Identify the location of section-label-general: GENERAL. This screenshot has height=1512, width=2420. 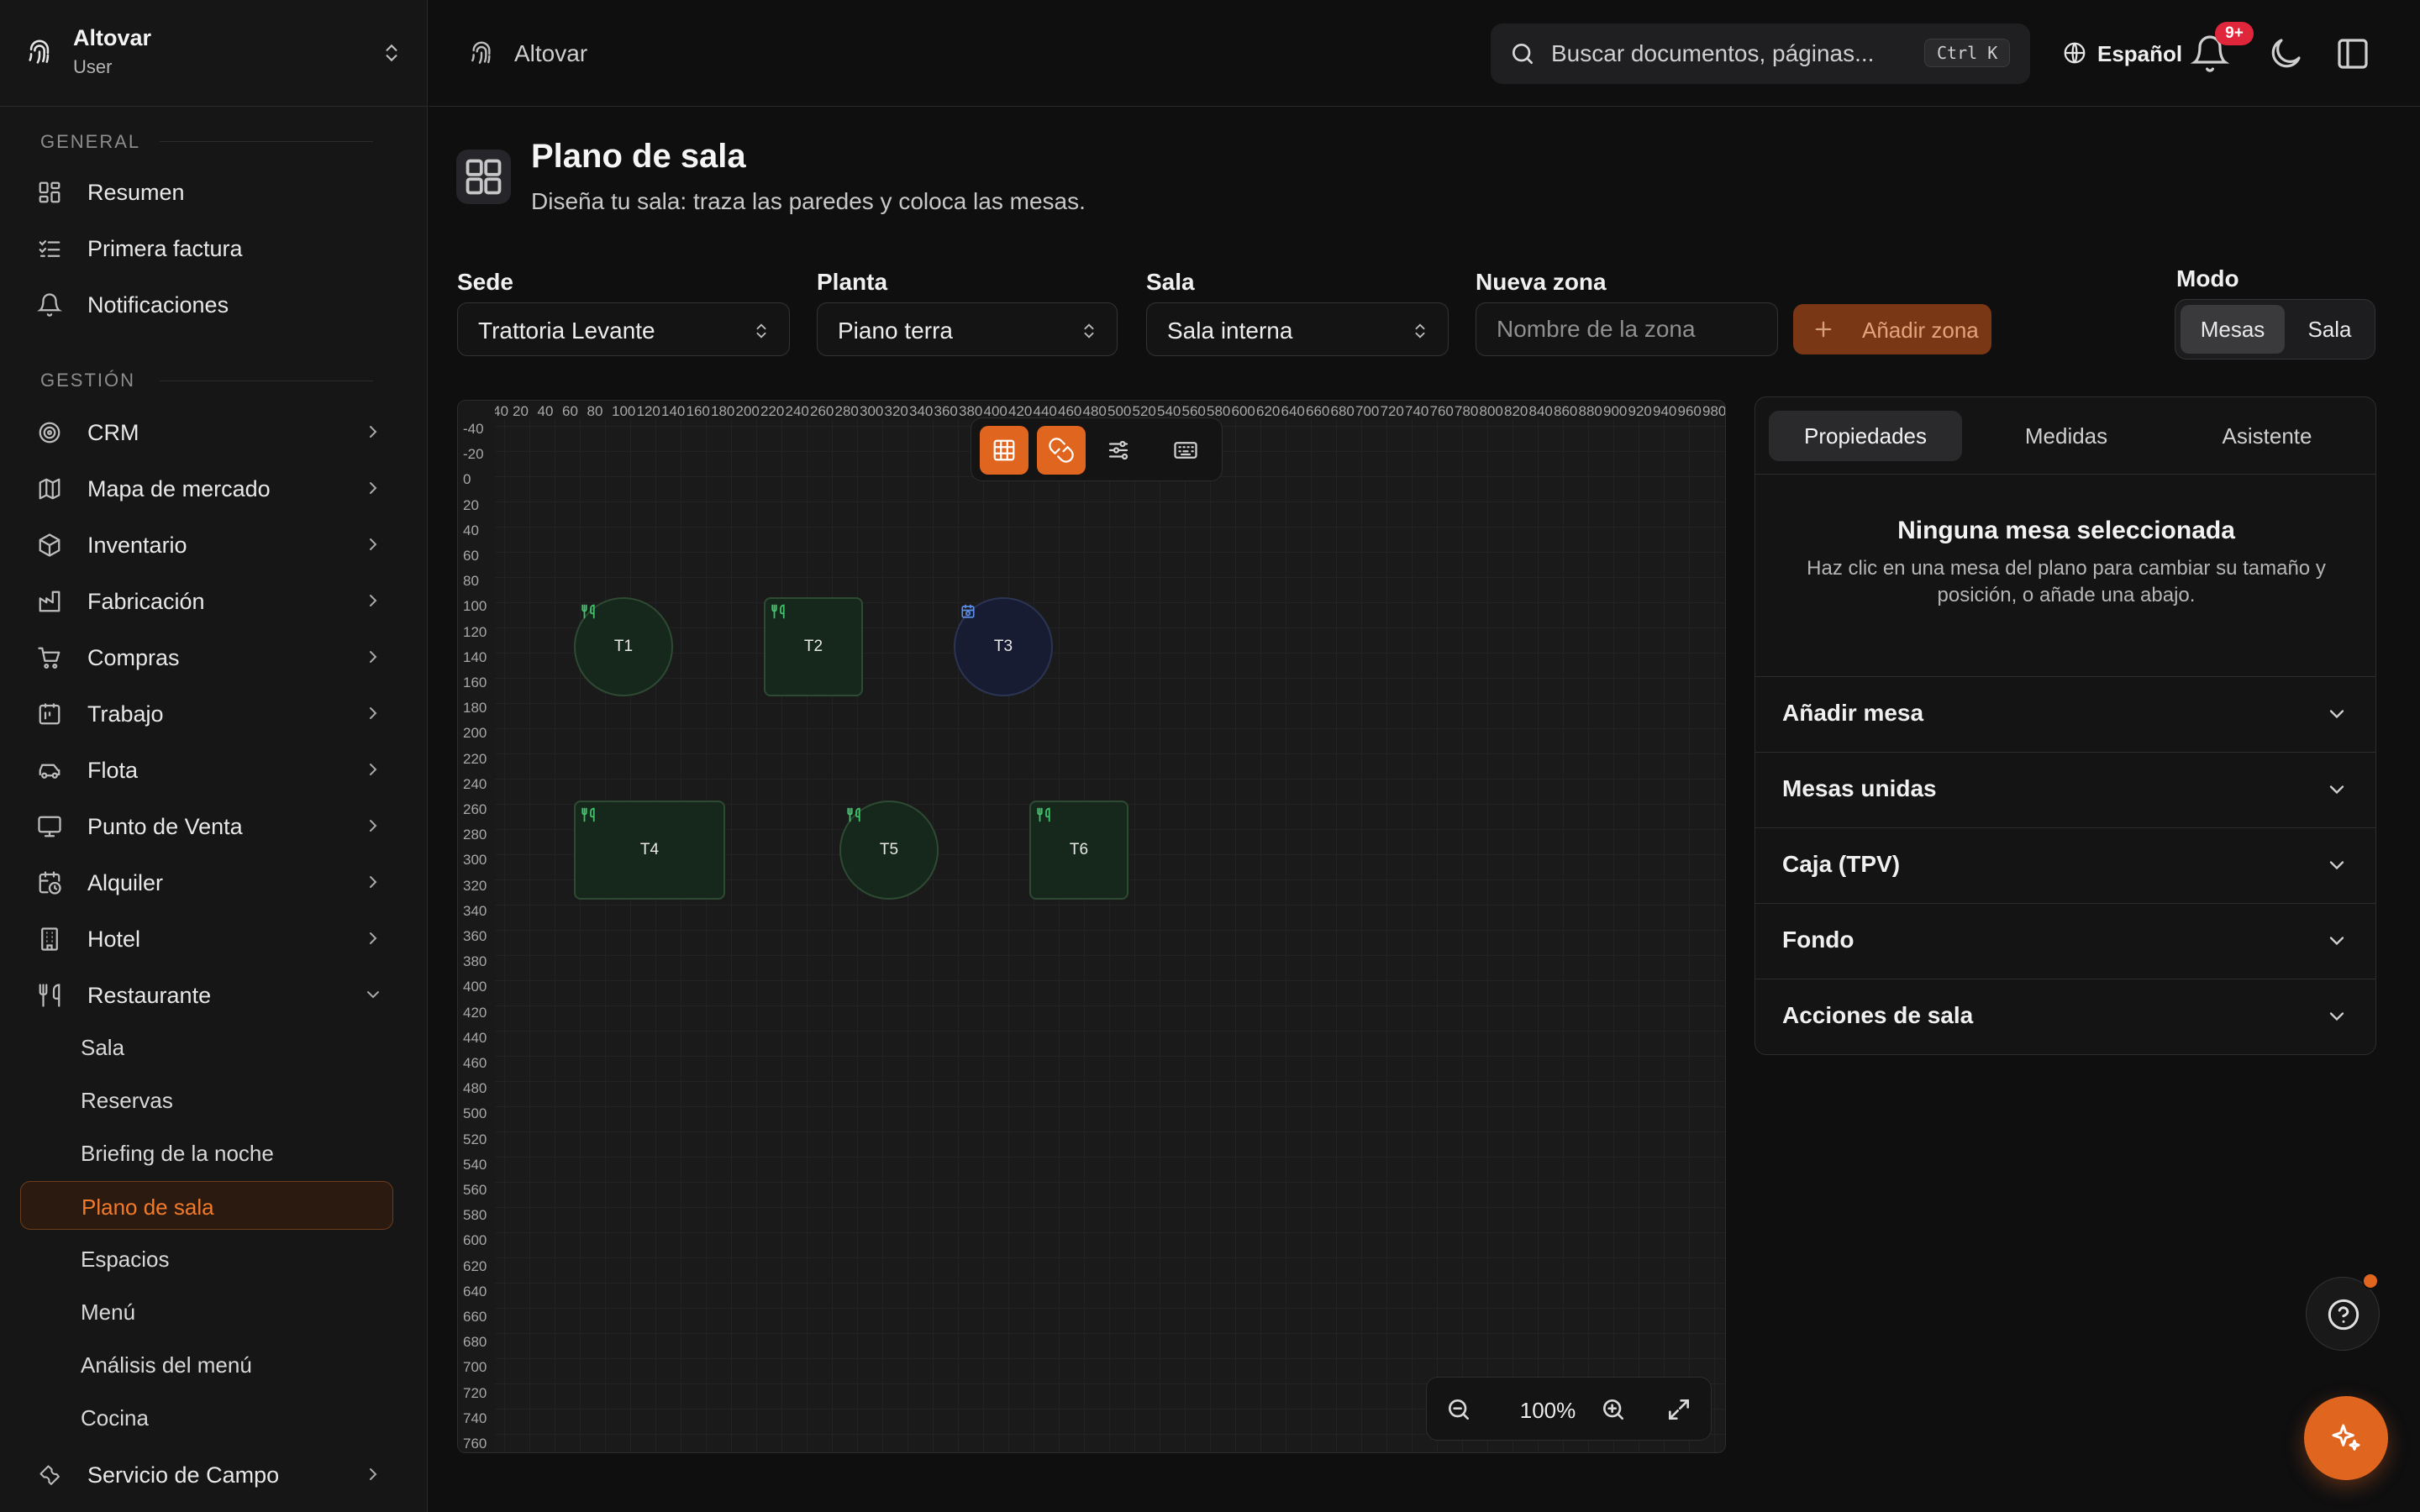
(90, 141).